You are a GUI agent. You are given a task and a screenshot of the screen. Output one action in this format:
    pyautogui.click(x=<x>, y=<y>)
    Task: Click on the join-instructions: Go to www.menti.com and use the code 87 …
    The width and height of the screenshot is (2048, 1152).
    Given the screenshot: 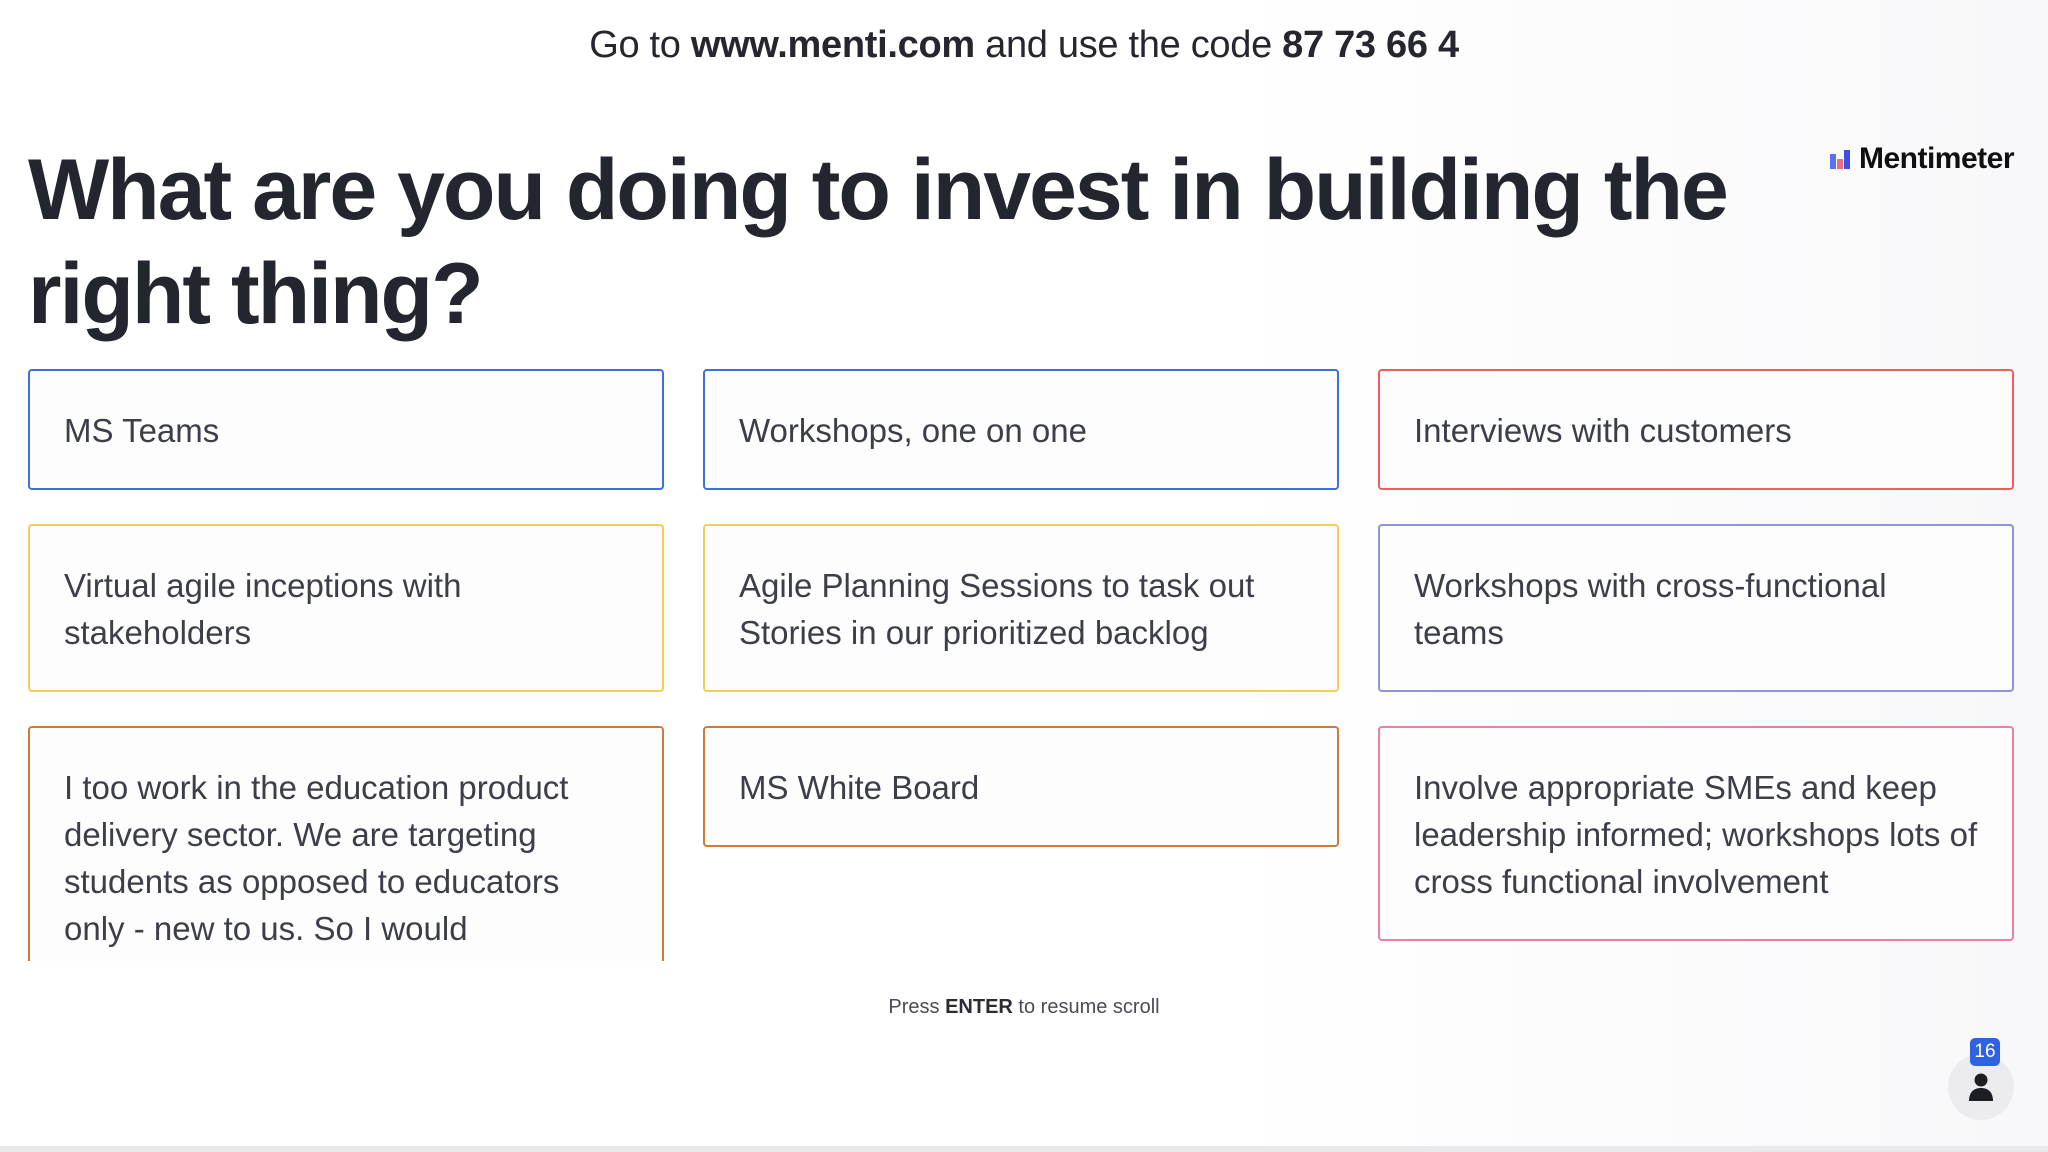 What is the action you would take?
    pyautogui.click(x=1024, y=45)
    